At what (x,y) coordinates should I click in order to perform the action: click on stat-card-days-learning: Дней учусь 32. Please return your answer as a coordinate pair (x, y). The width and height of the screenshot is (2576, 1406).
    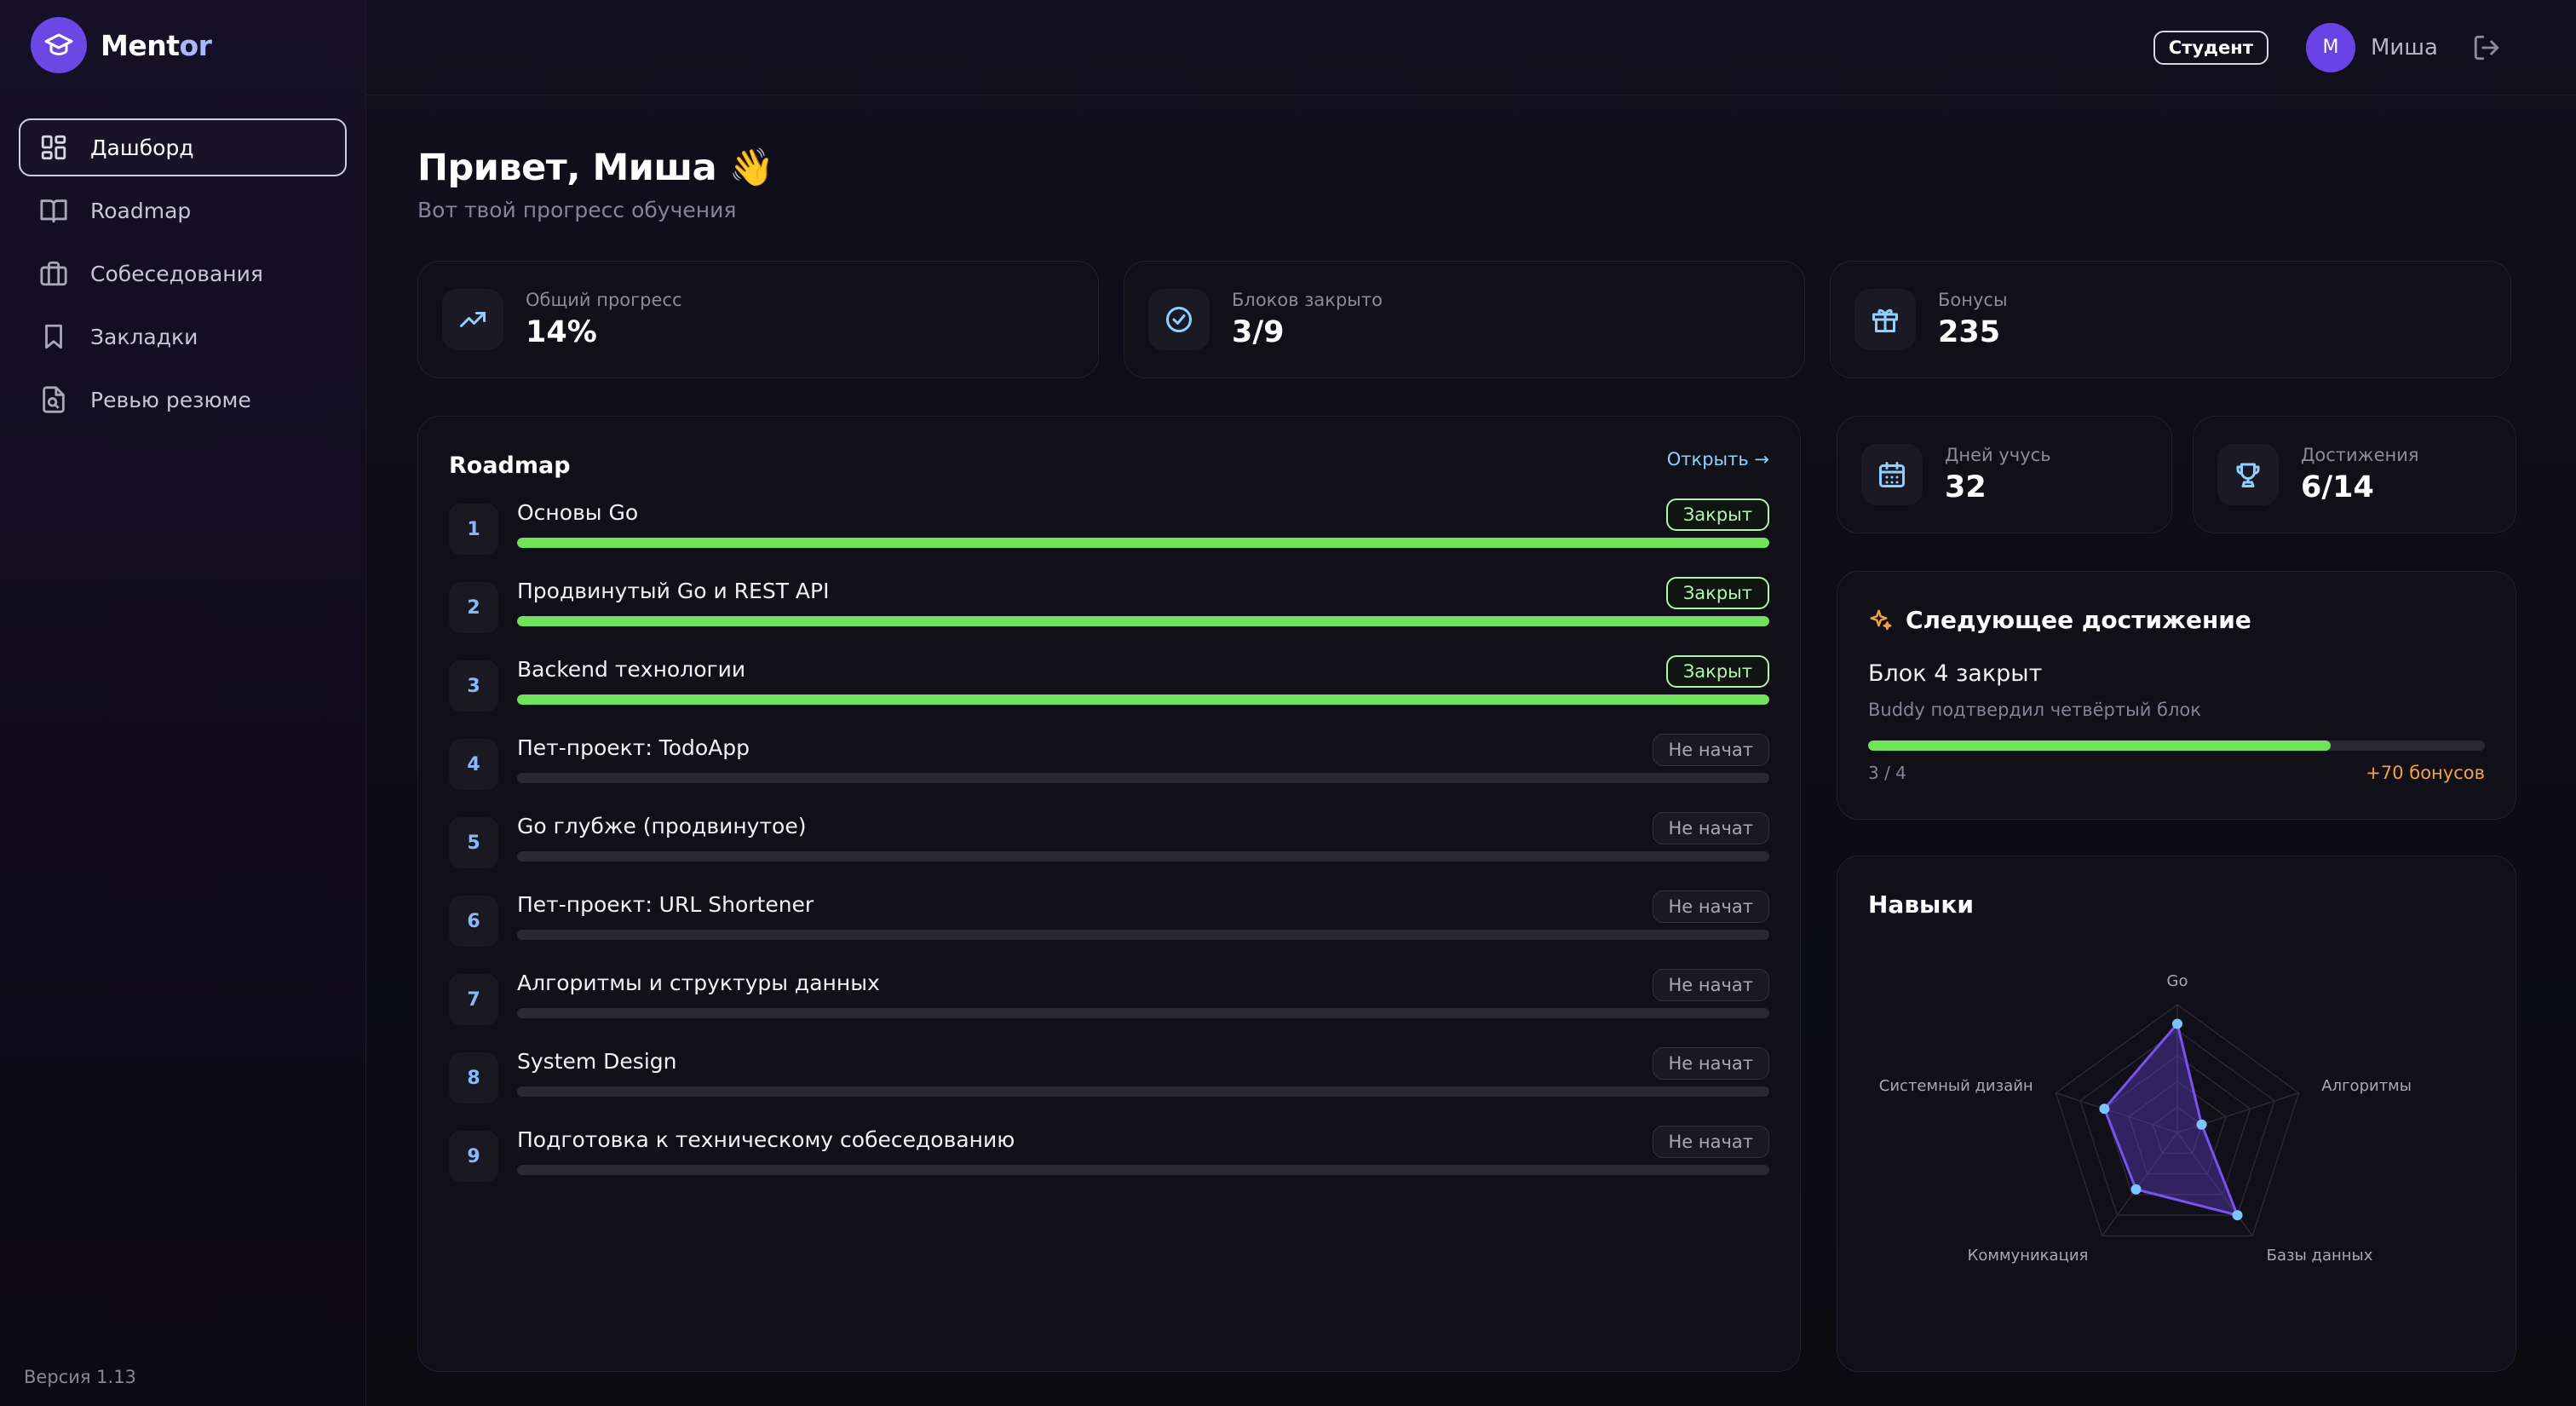
    Looking at the image, I should click on (2004, 474).